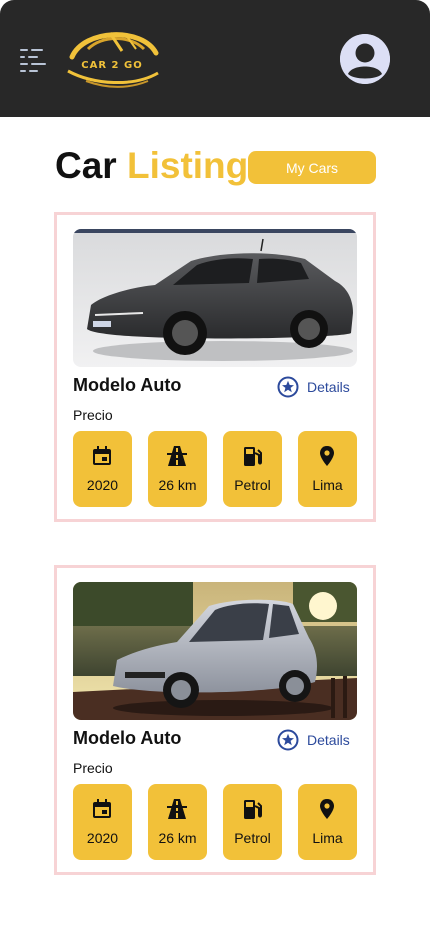  I want to click on menu-icon, so click(33, 60).